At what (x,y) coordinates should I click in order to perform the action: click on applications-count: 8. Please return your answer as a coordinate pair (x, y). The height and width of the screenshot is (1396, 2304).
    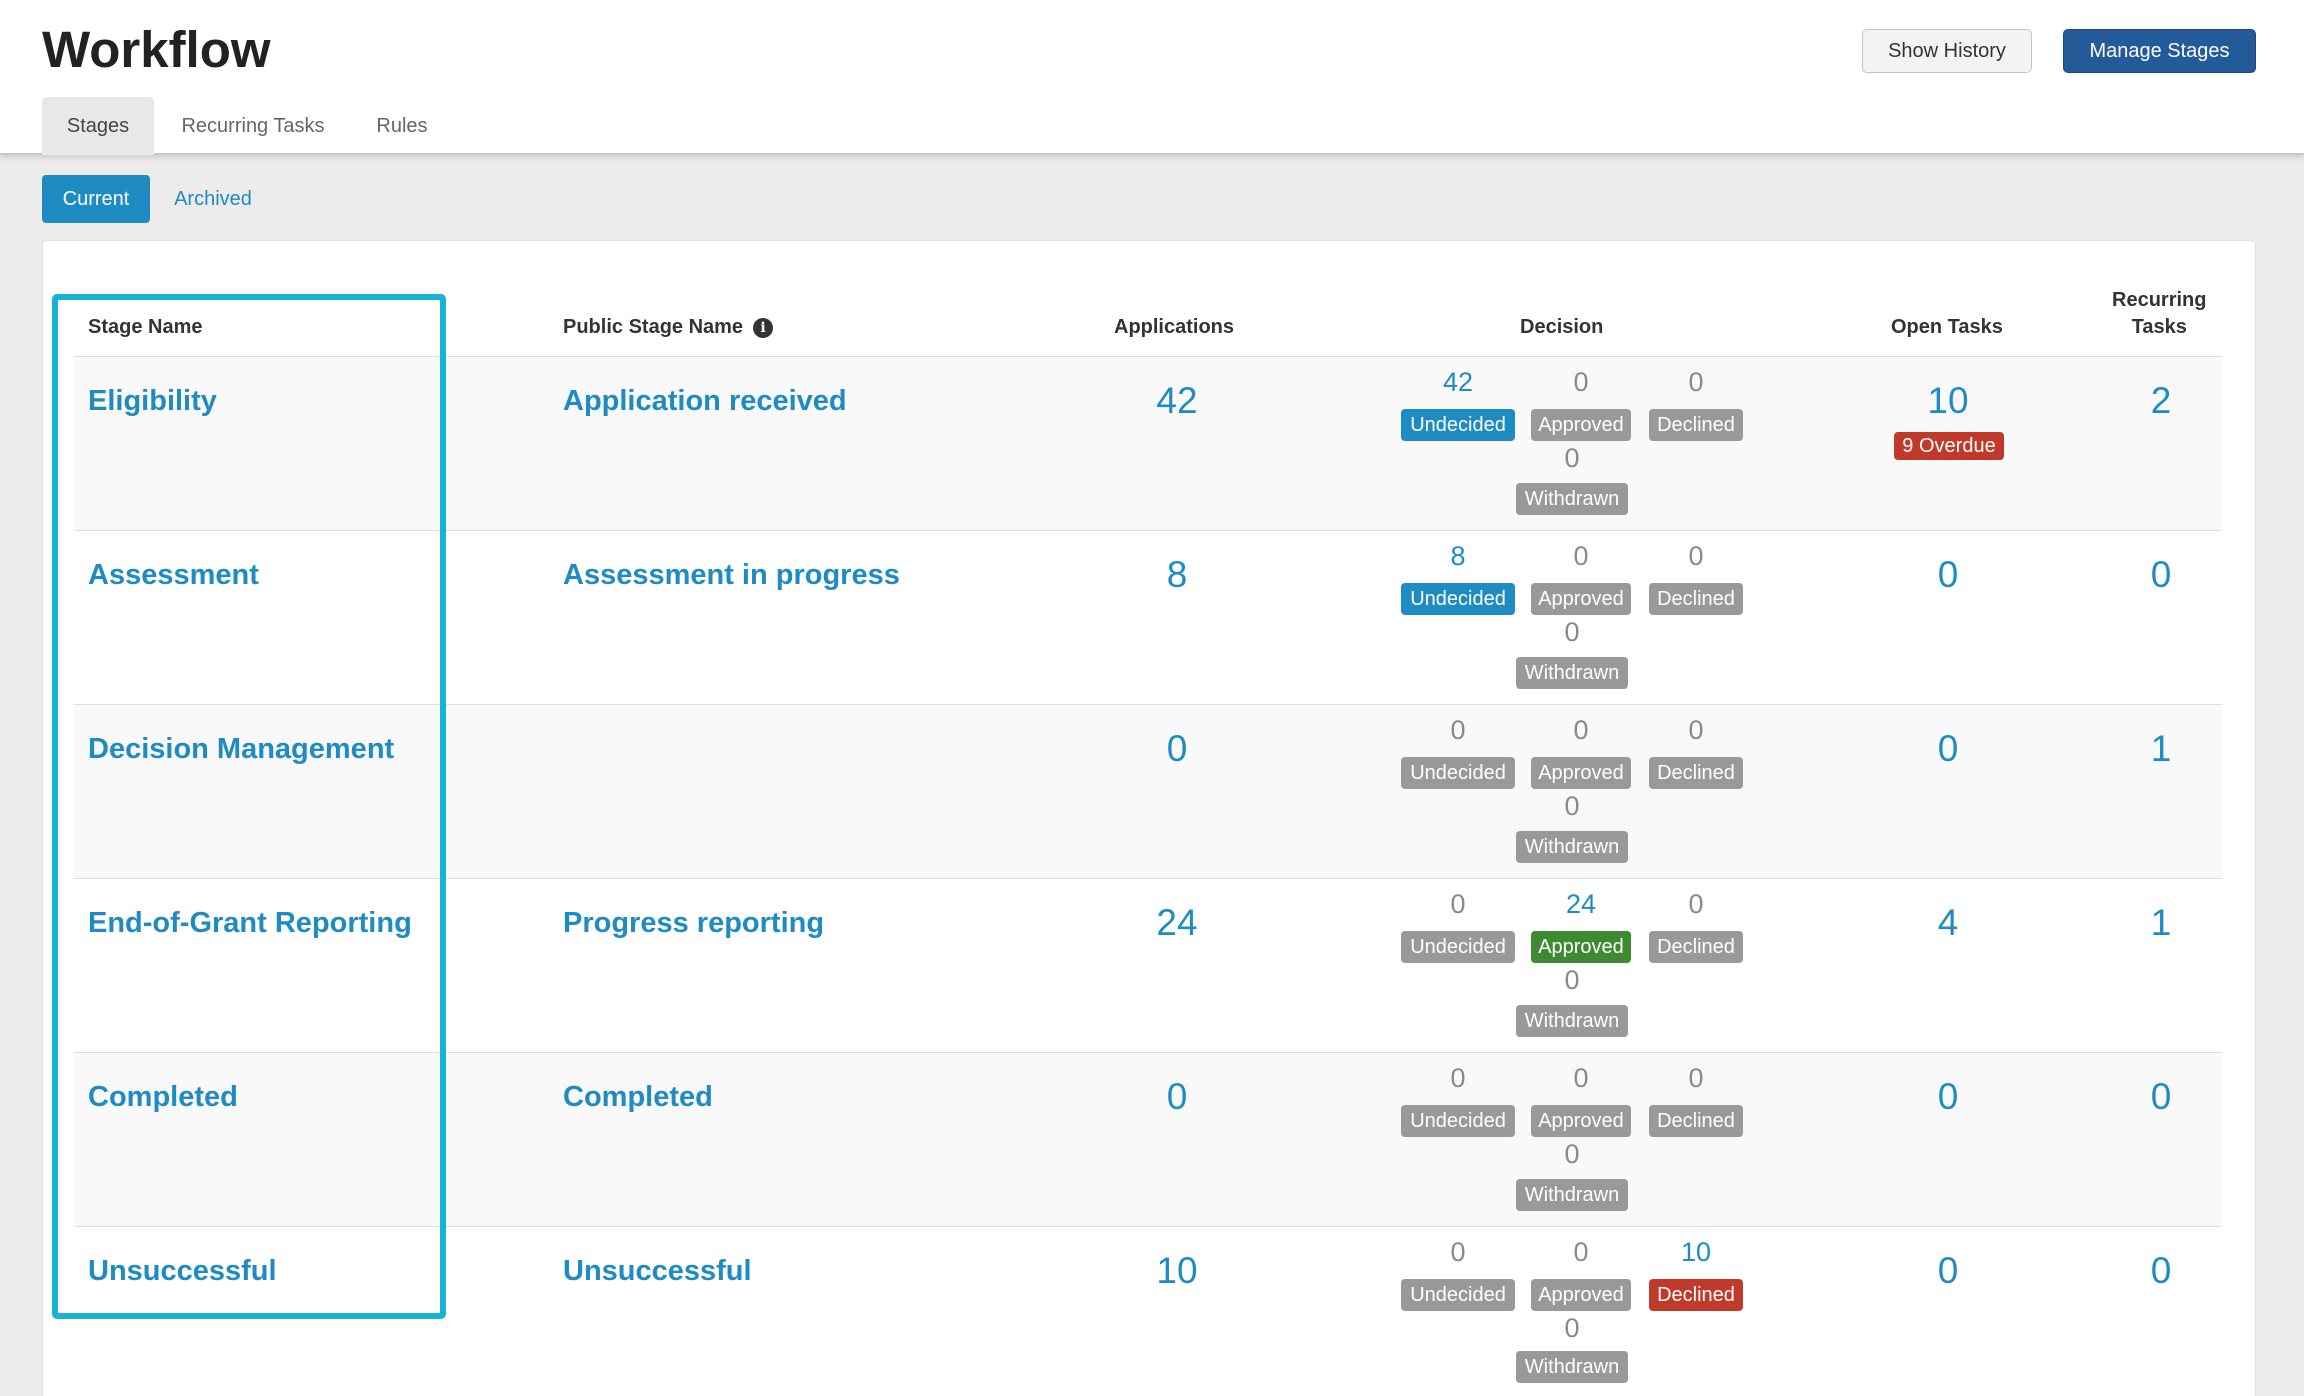
    Looking at the image, I should click on (1177, 575).